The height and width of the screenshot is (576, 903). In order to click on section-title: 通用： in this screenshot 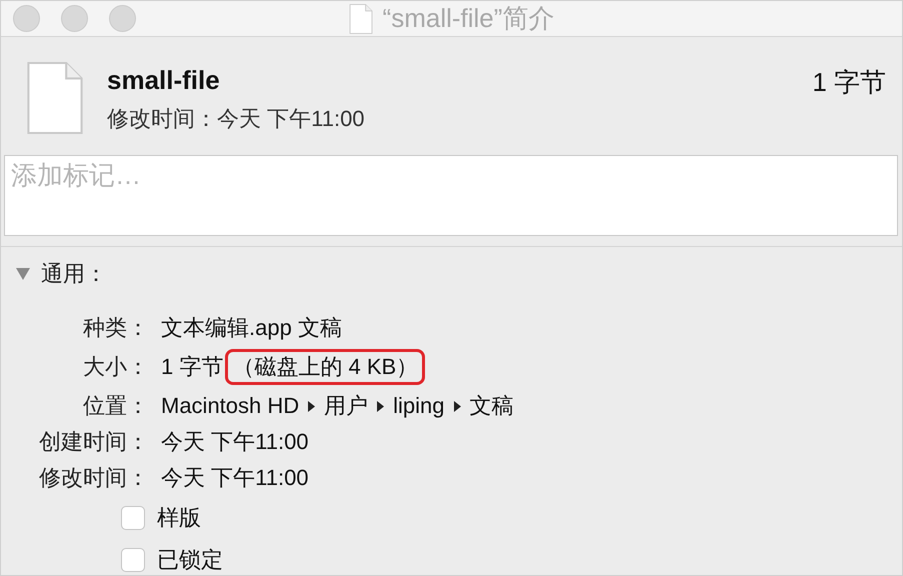, I will do `click(74, 274)`.